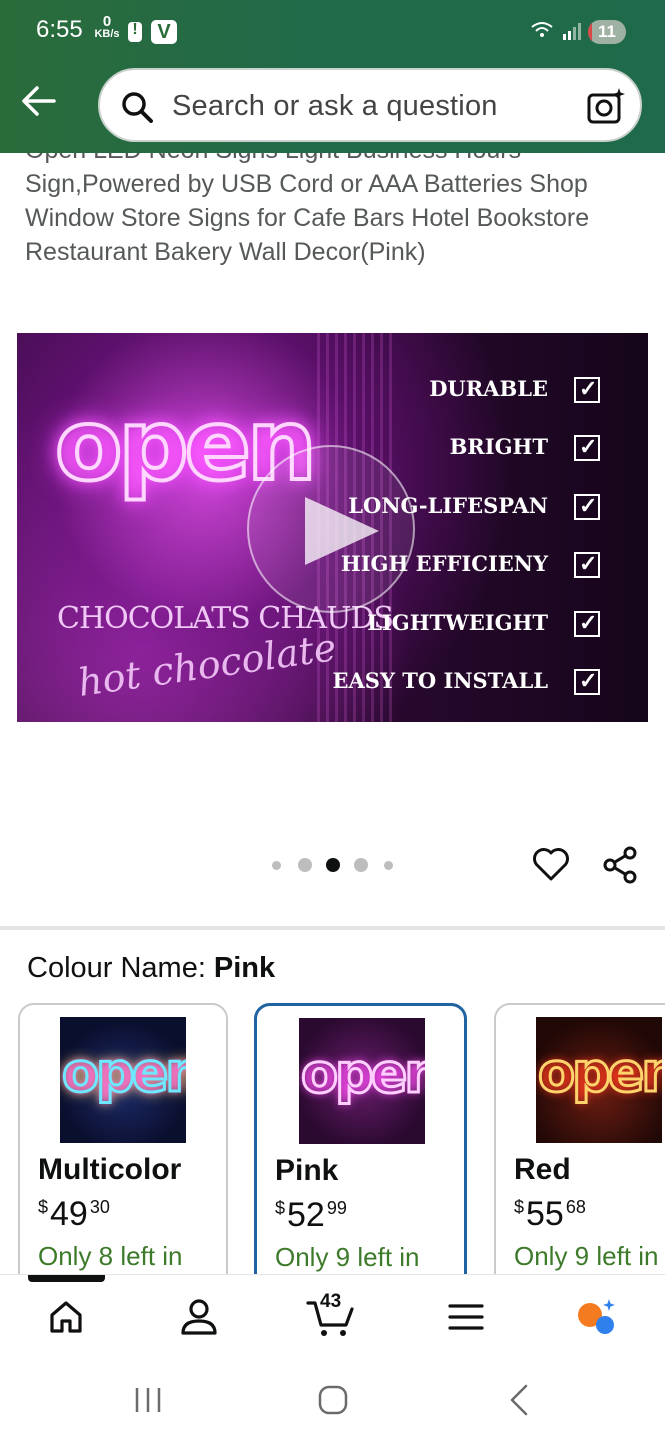 The width and height of the screenshot is (665, 1440). I want to click on system-nav-bar, so click(332, 1400).